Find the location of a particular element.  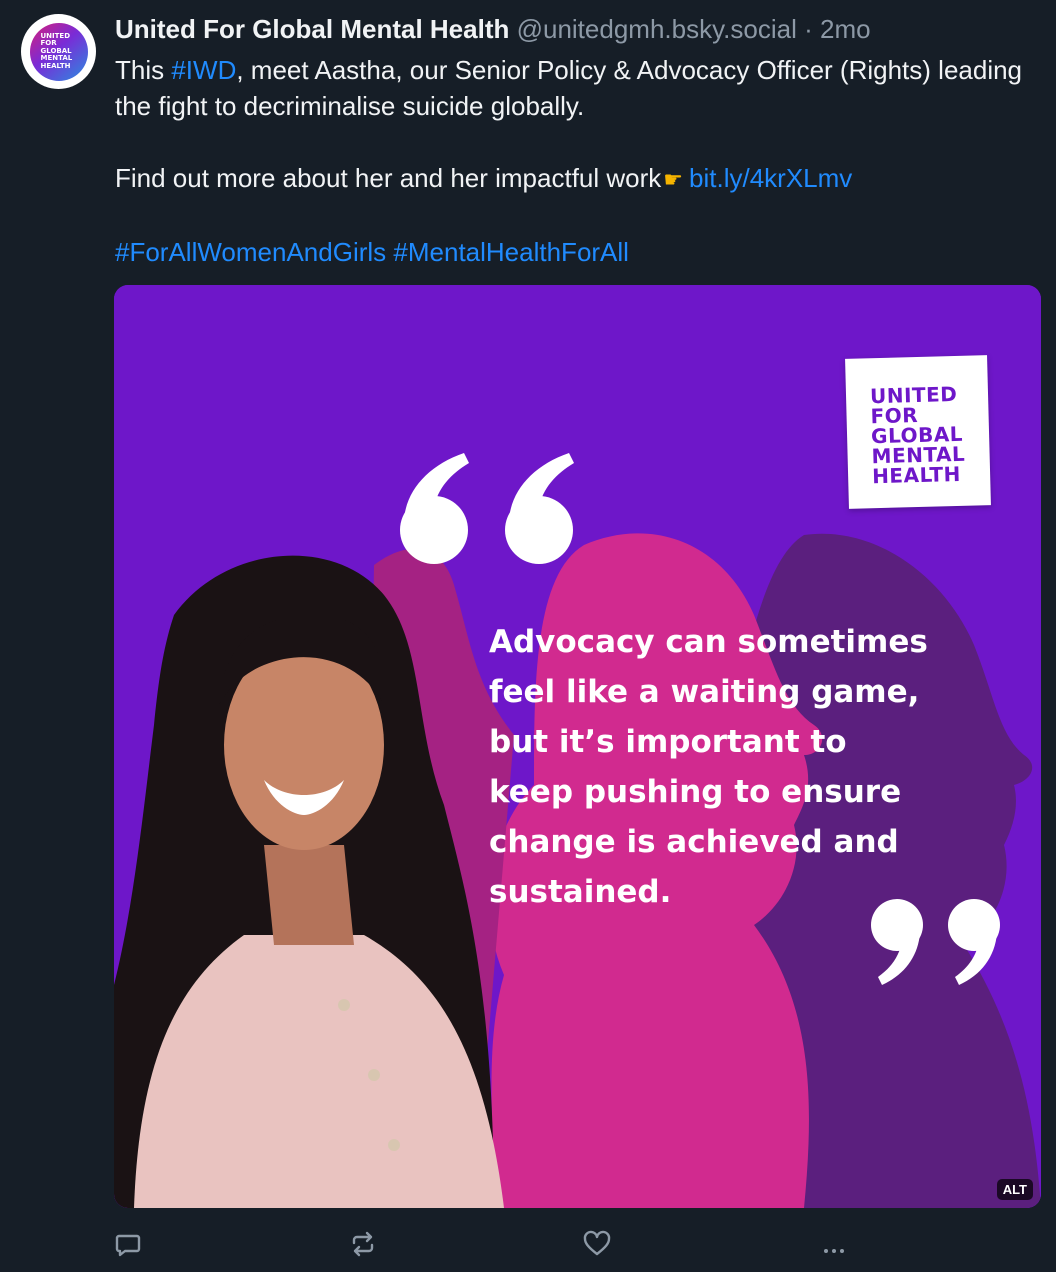

display-name: United For Global Mental Health is located at coordinates (312, 29).